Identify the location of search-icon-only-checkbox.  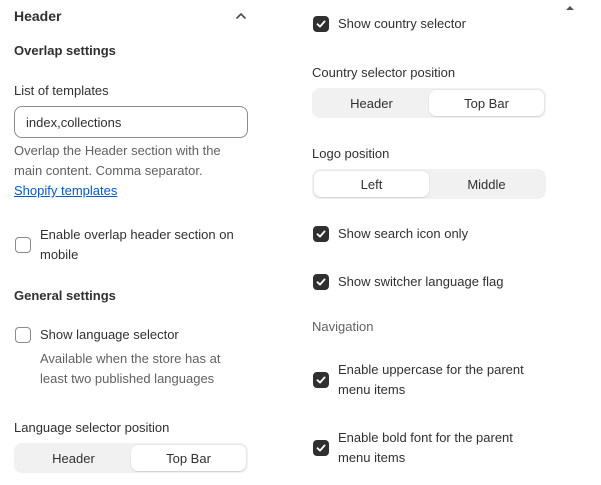
(321, 234).